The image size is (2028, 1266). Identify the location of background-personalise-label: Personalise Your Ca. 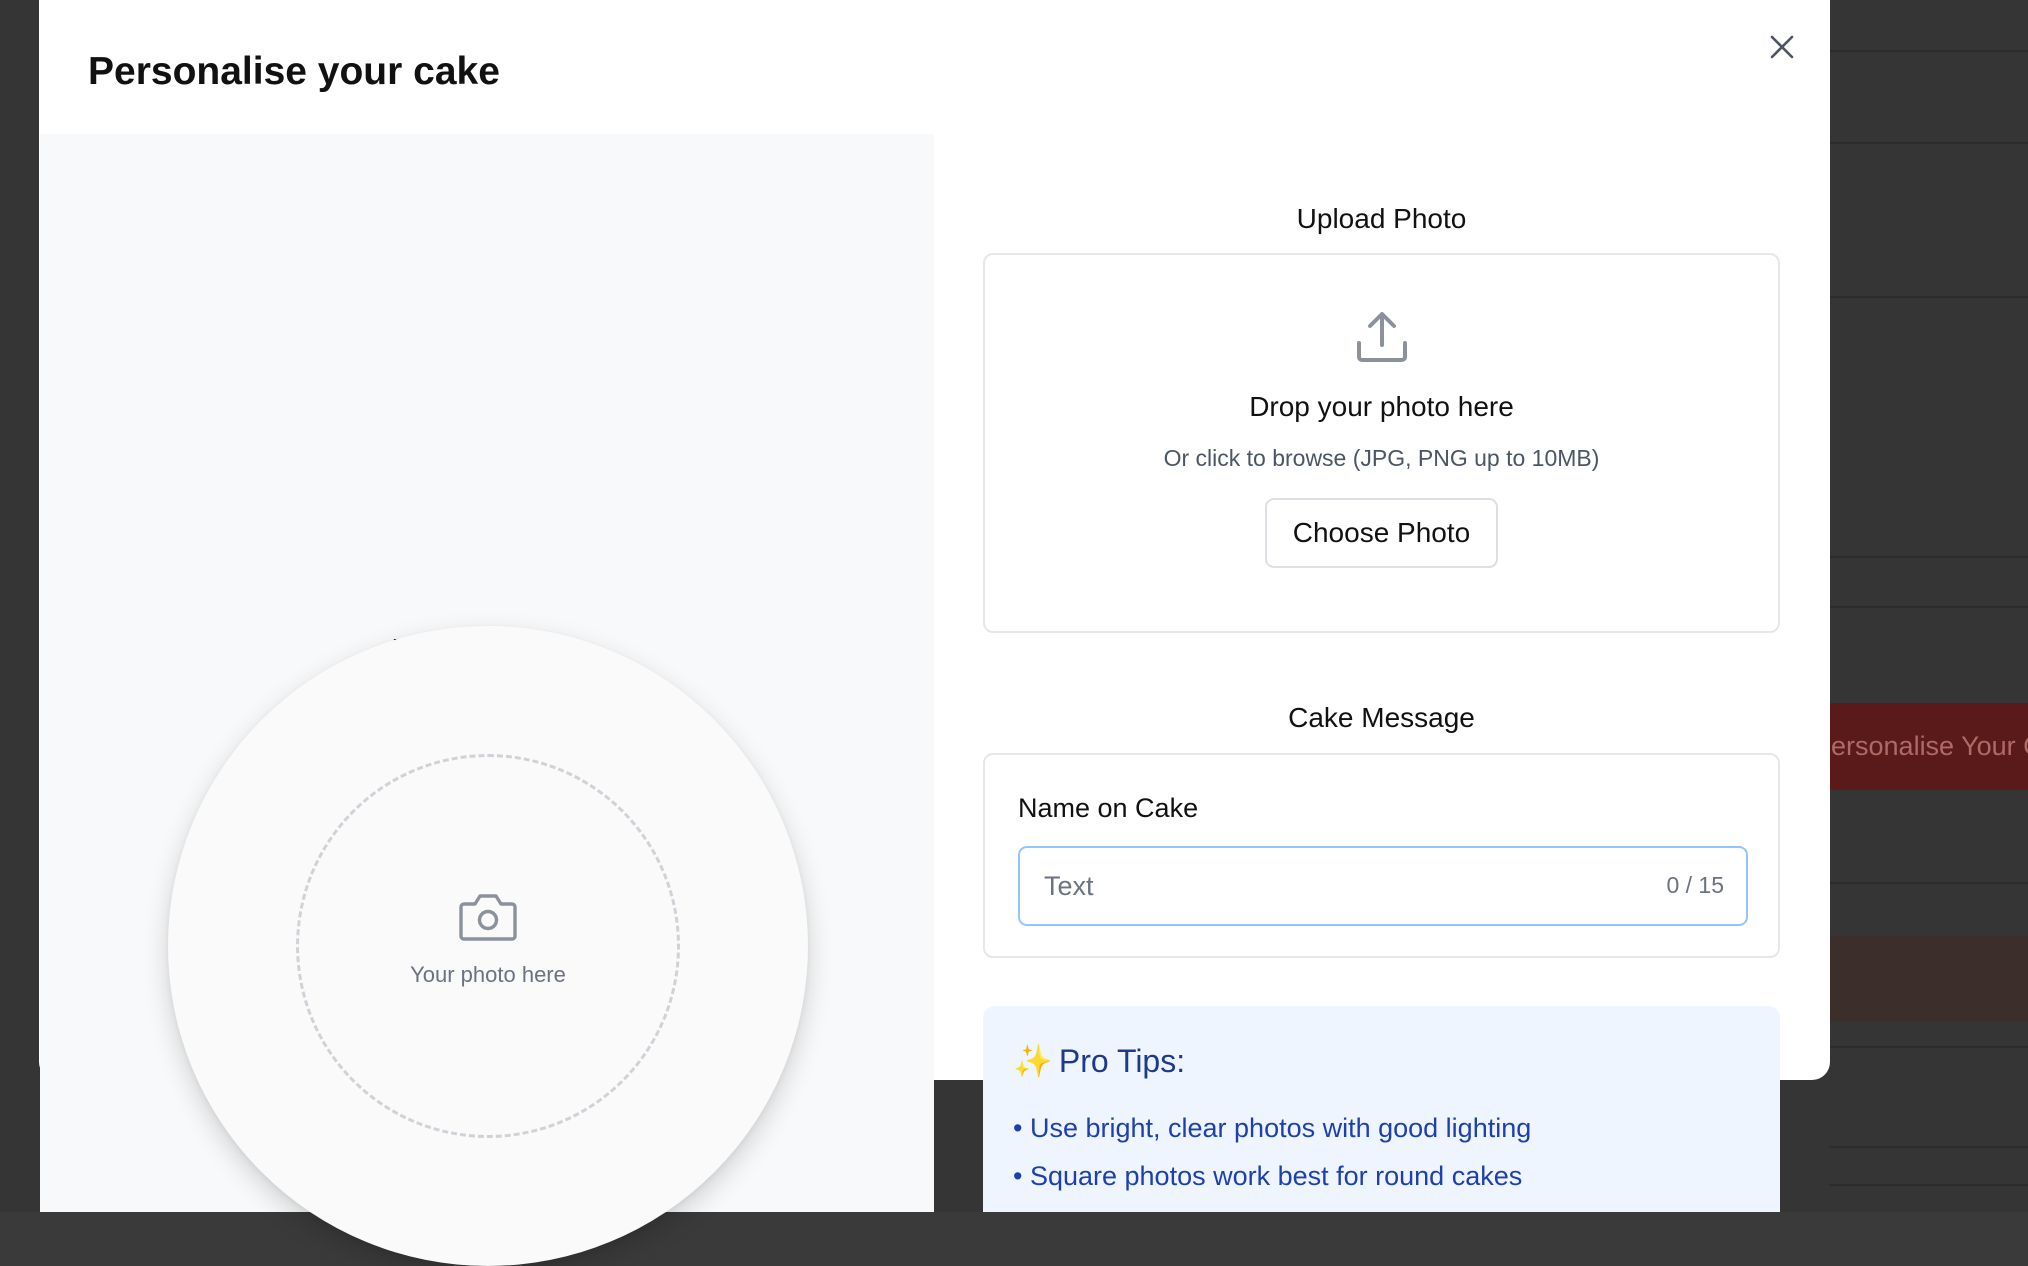
(1920, 746).